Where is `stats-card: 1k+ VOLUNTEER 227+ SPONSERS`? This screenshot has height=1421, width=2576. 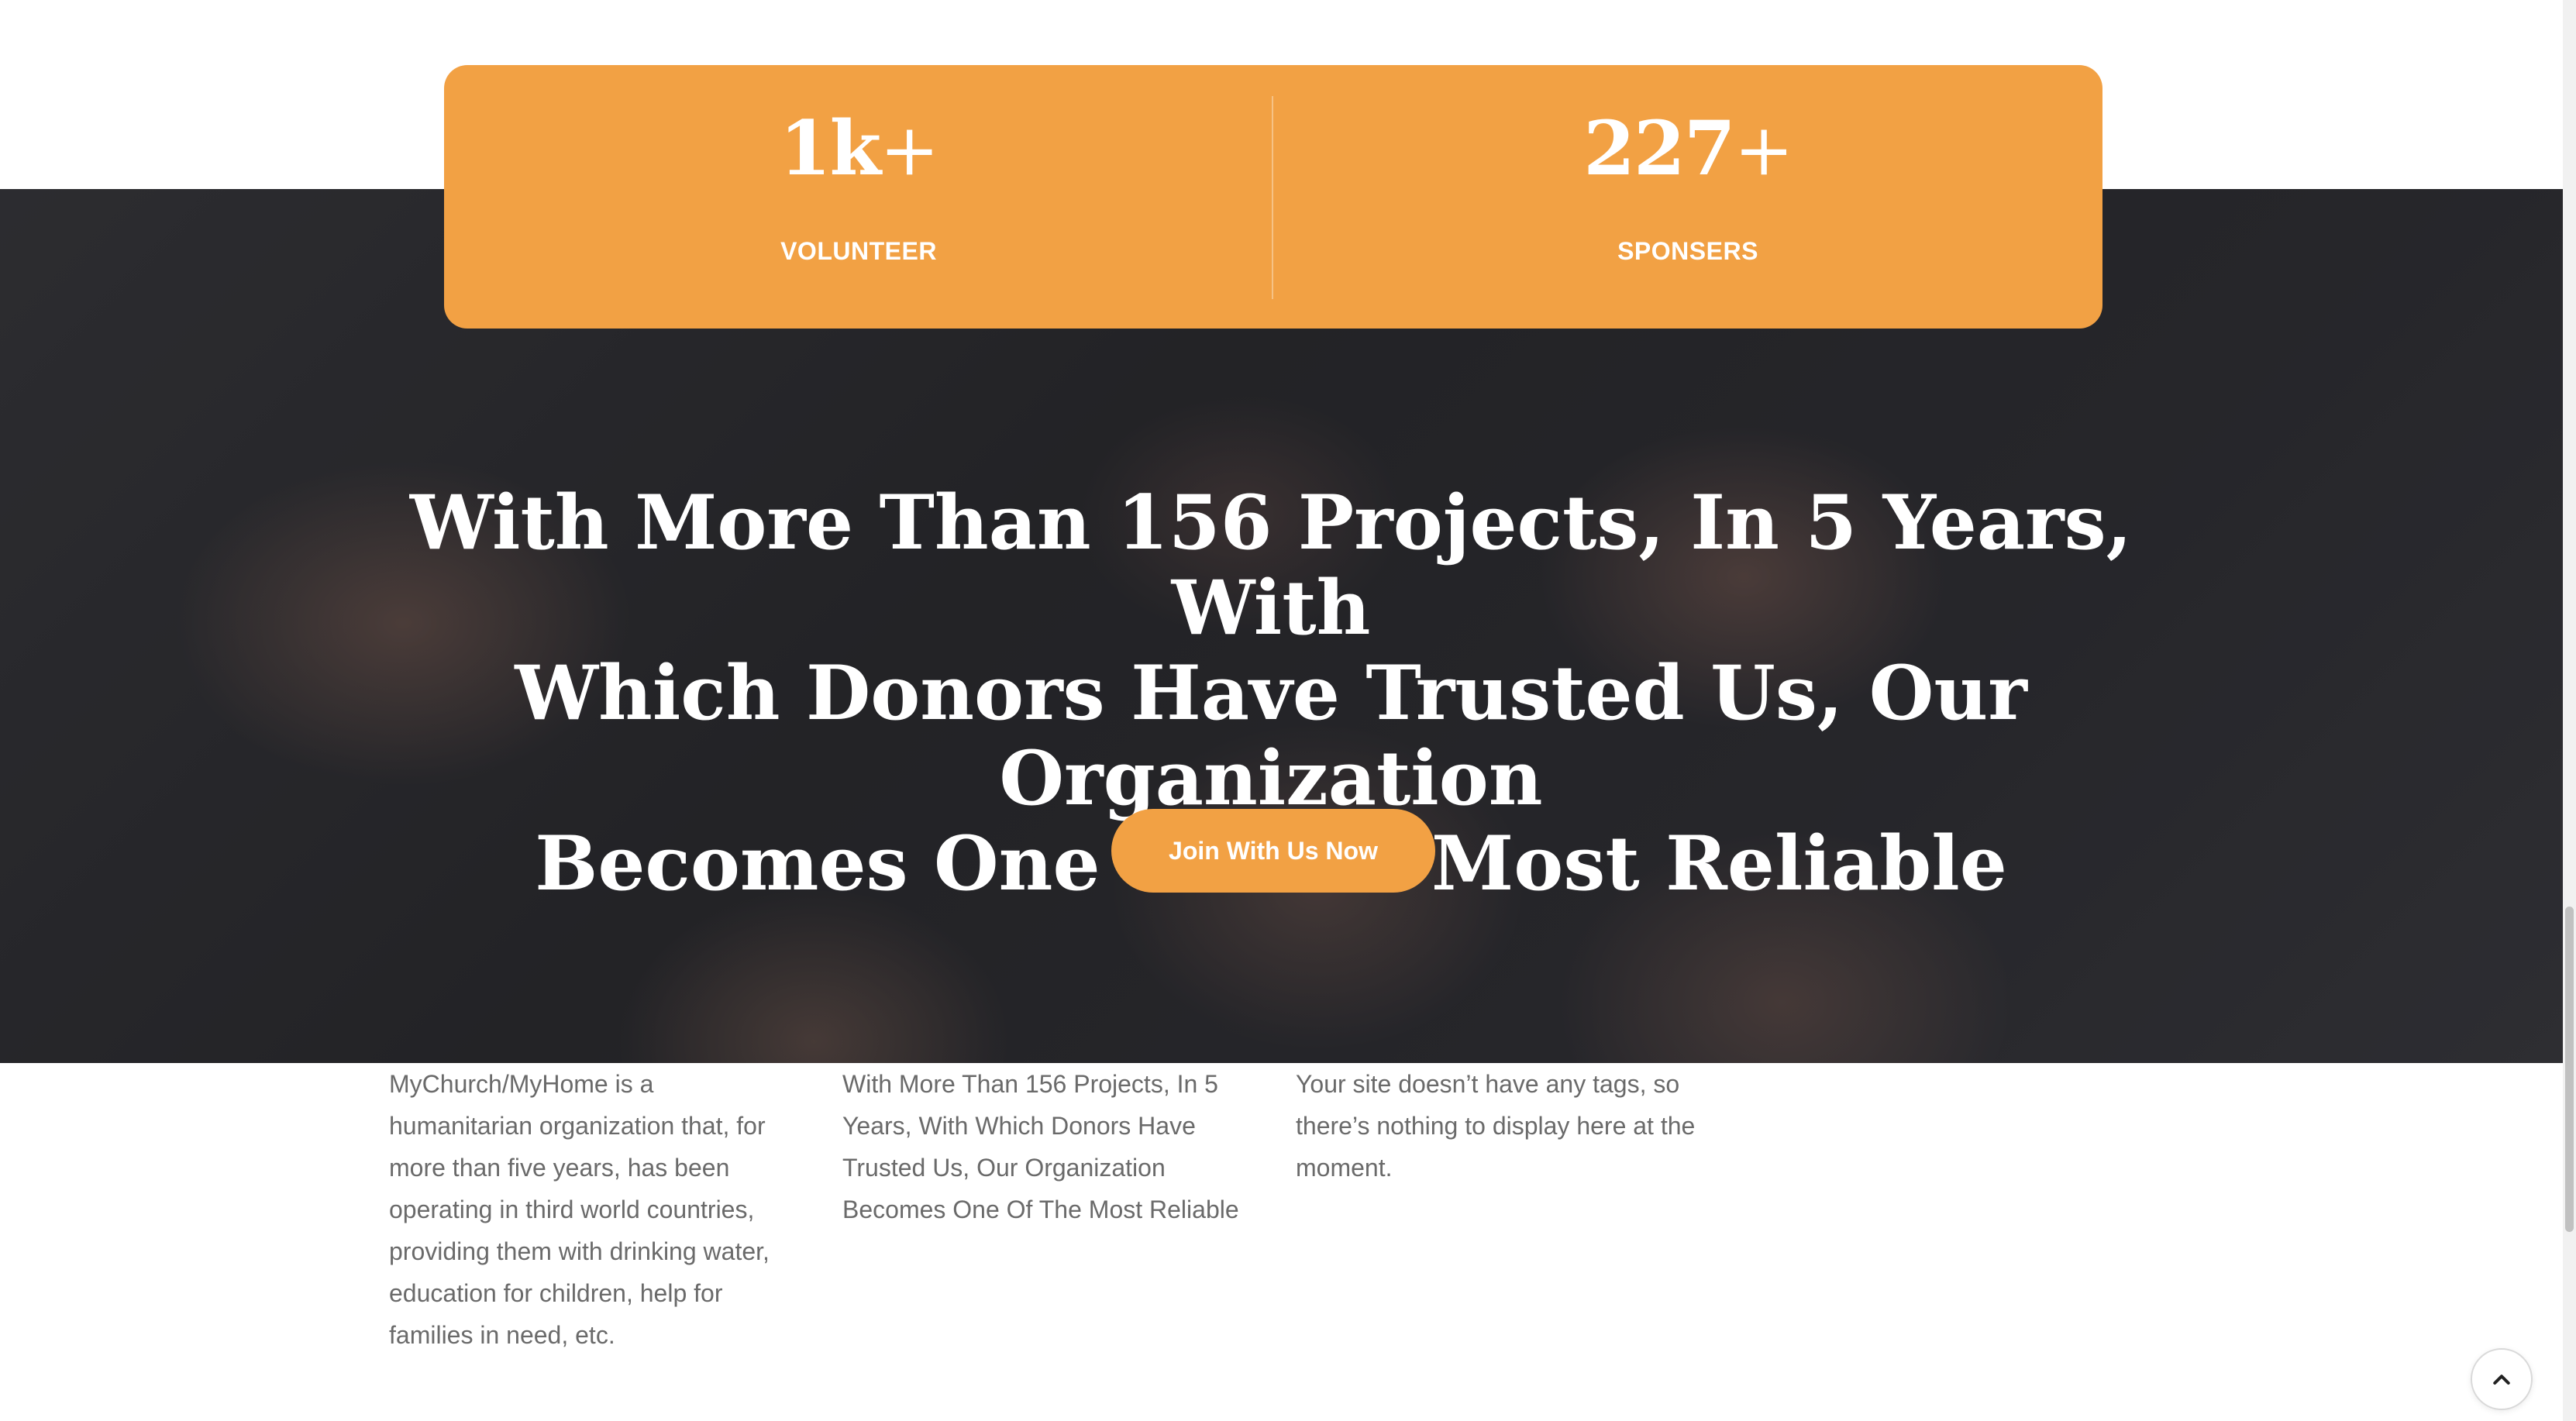 stats-card: 1k+ VOLUNTEER 227+ SPONSERS is located at coordinates (1273, 197).